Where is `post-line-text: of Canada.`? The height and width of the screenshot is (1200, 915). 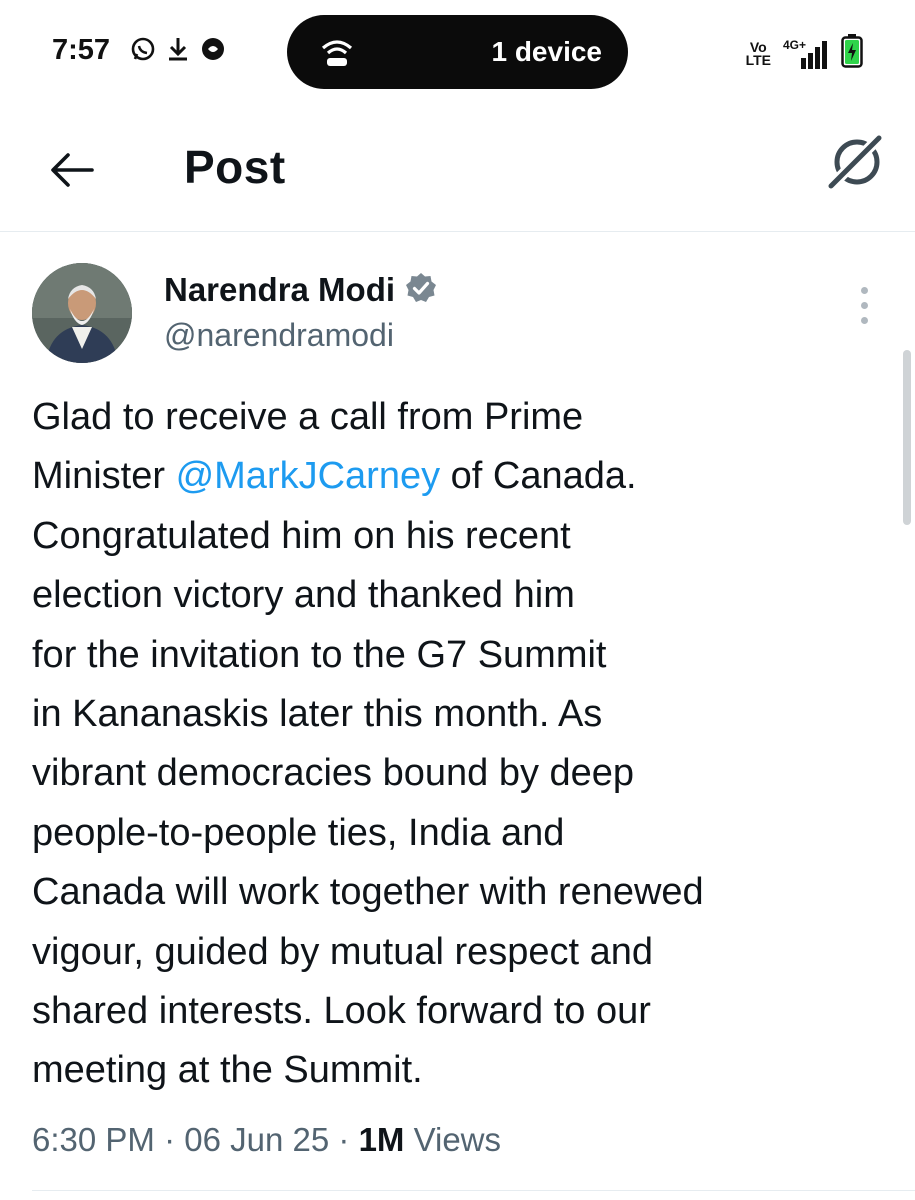
post-line-text: of Canada. is located at coordinates (538, 476).